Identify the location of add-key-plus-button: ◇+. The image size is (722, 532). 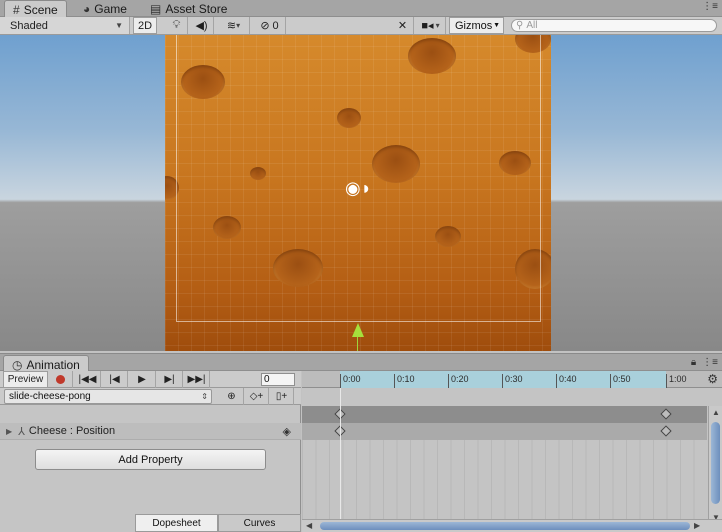
(257, 396).